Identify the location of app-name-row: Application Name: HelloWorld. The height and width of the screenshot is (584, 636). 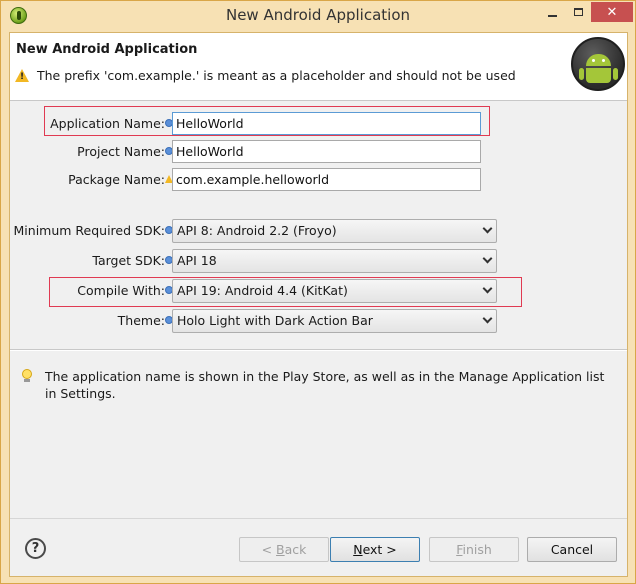
(318, 124).